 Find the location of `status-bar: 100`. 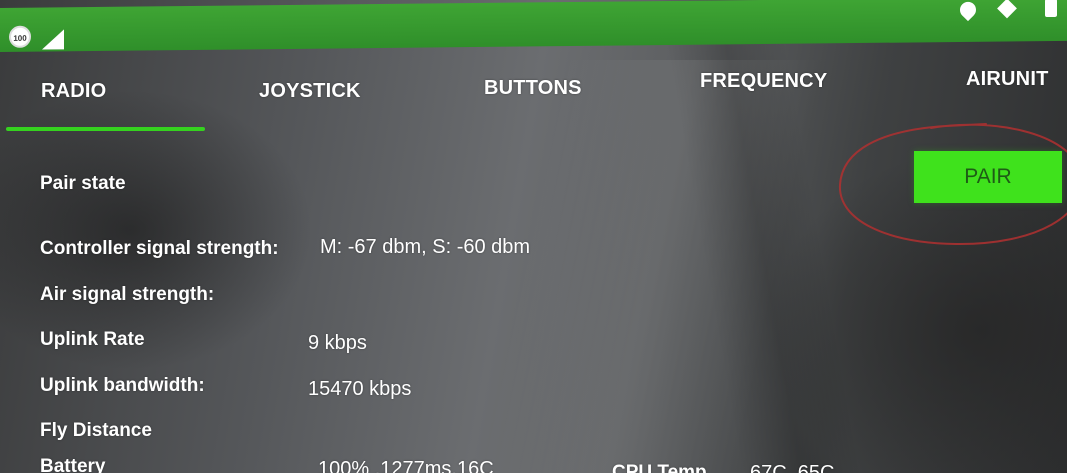

status-bar: 100 is located at coordinates (533, 26).